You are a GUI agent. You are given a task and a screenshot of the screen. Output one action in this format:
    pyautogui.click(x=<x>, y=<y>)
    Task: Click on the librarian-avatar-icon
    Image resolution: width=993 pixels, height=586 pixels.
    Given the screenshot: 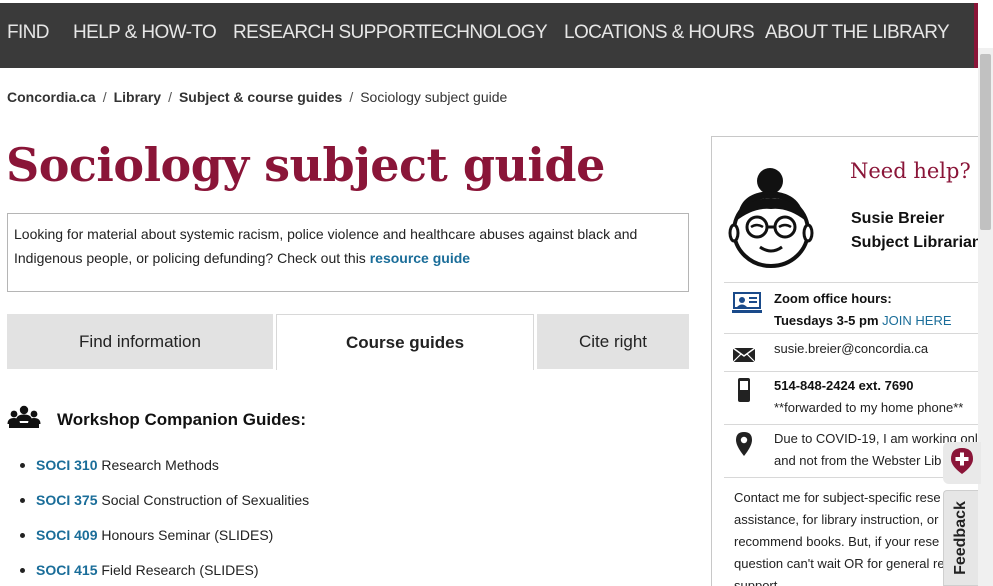 What is the action you would take?
    pyautogui.click(x=778, y=219)
    